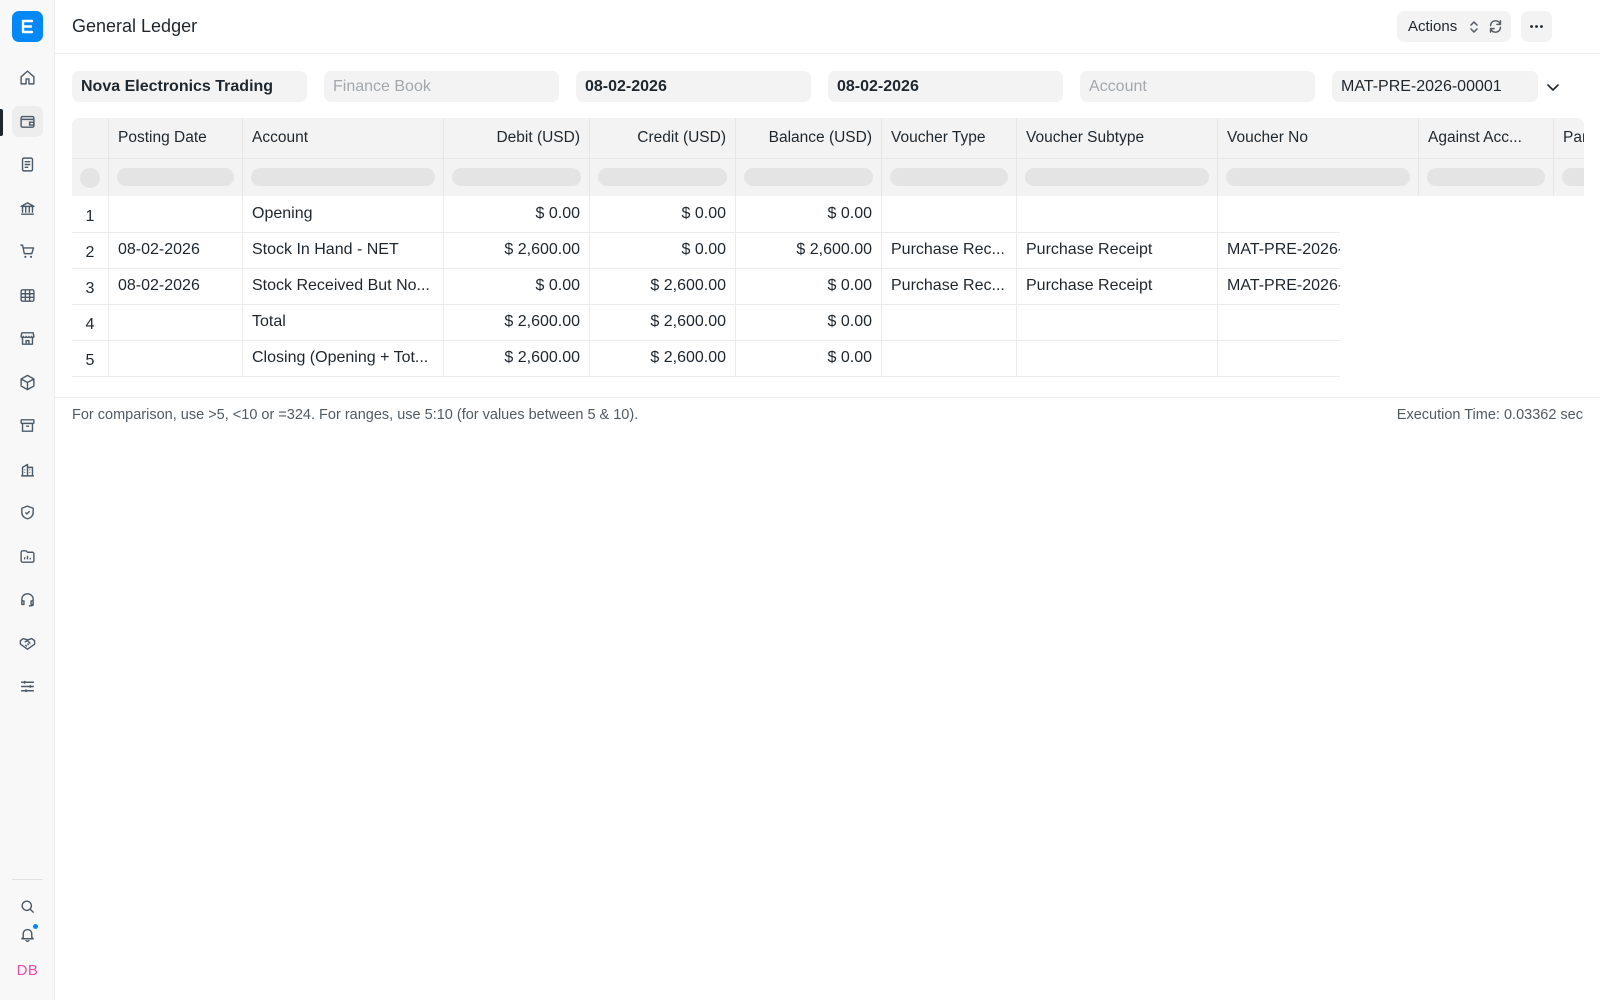 This screenshot has width=1600, height=1000. I want to click on active-indicator, so click(1, 122).